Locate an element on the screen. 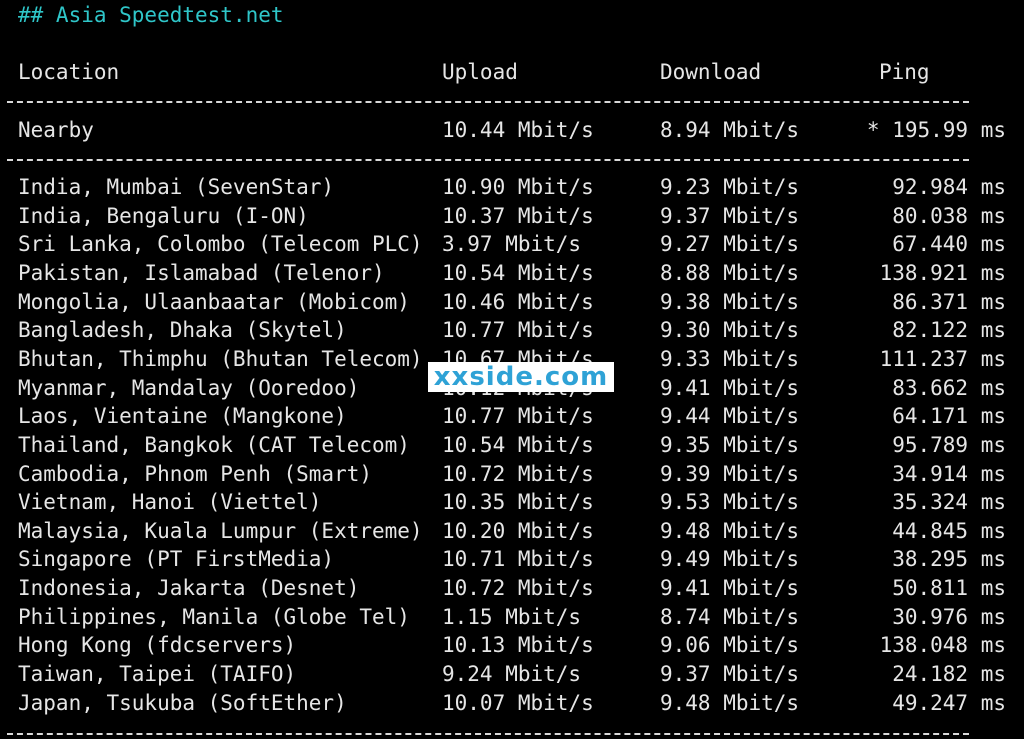  row-download: 9.53 Mbit/s is located at coordinates (730, 502).